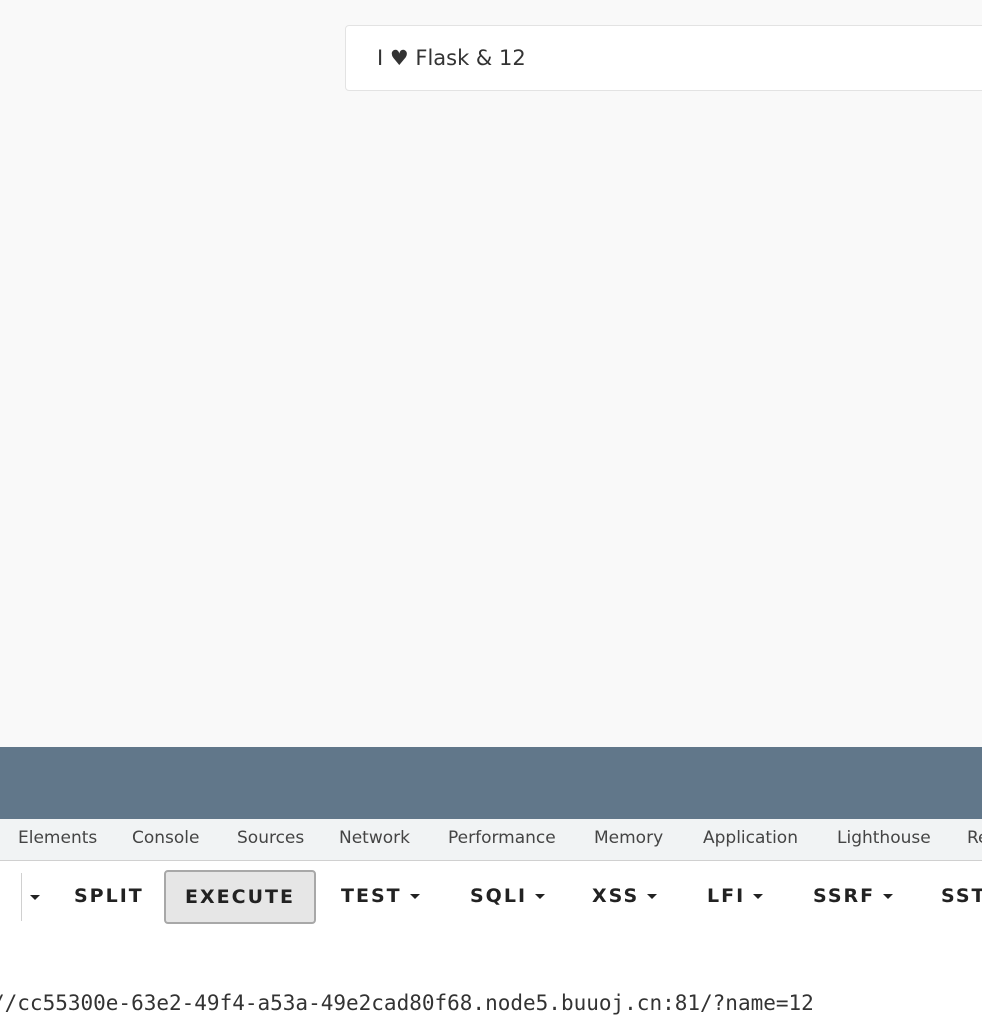 The height and width of the screenshot is (1018, 982). I want to click on toolbar-divider, so click(21, 897).